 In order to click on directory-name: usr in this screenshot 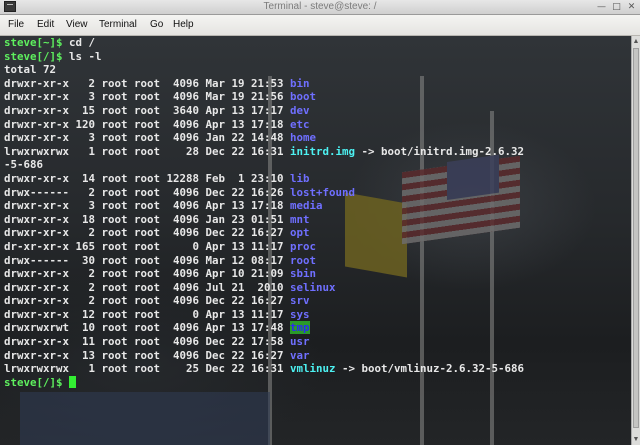, I will do `click(300, 342)`.